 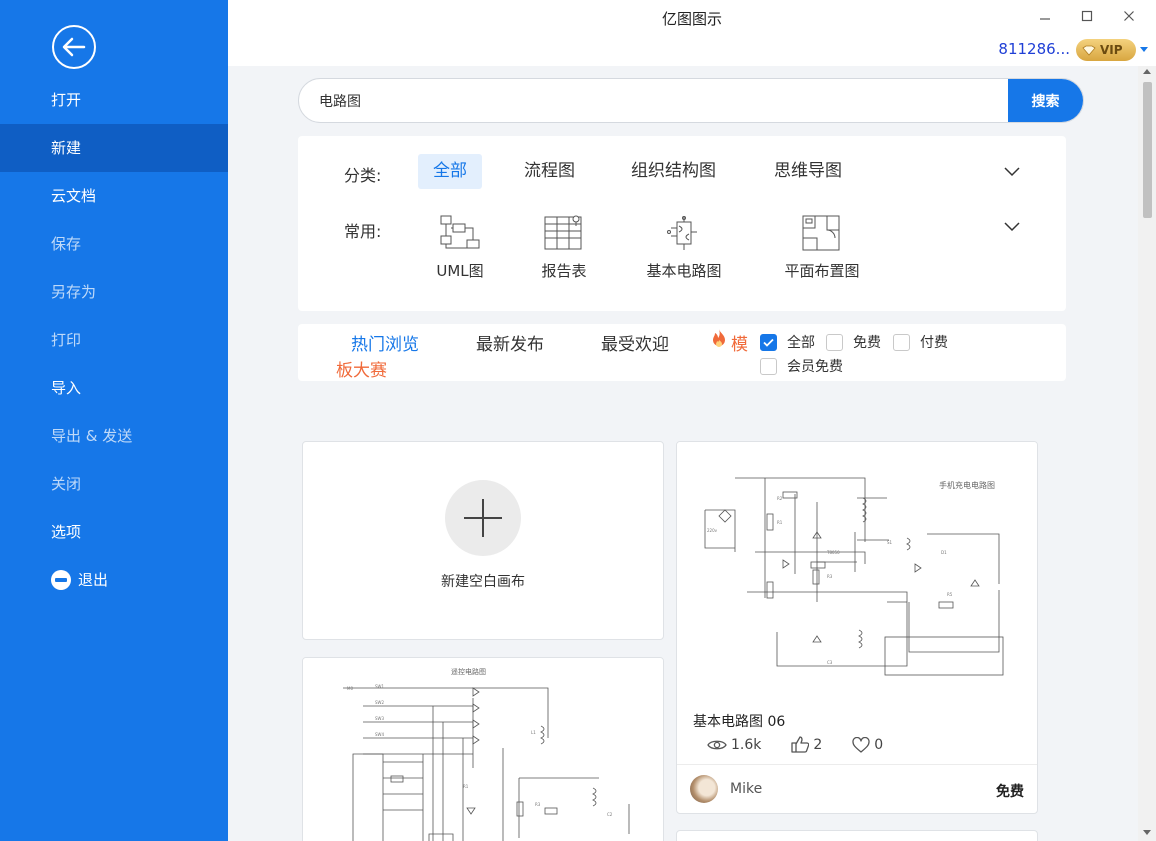 What do you see at coordinates (450, 171) in the screenshot?
I see `tab-all: 全部` at bounding box center [450, 171].